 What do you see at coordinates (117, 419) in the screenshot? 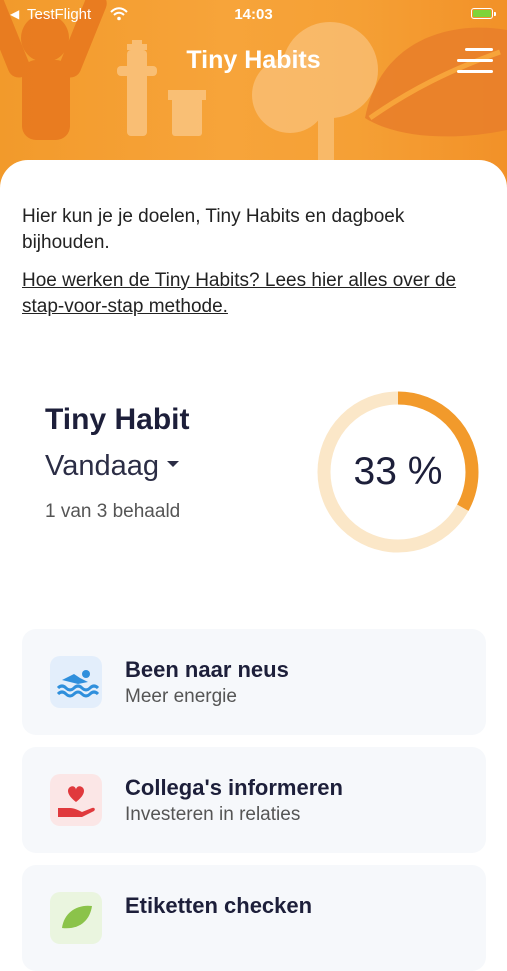
I see `summary-title: Tiny Habit` at bounding box center [117, 419].